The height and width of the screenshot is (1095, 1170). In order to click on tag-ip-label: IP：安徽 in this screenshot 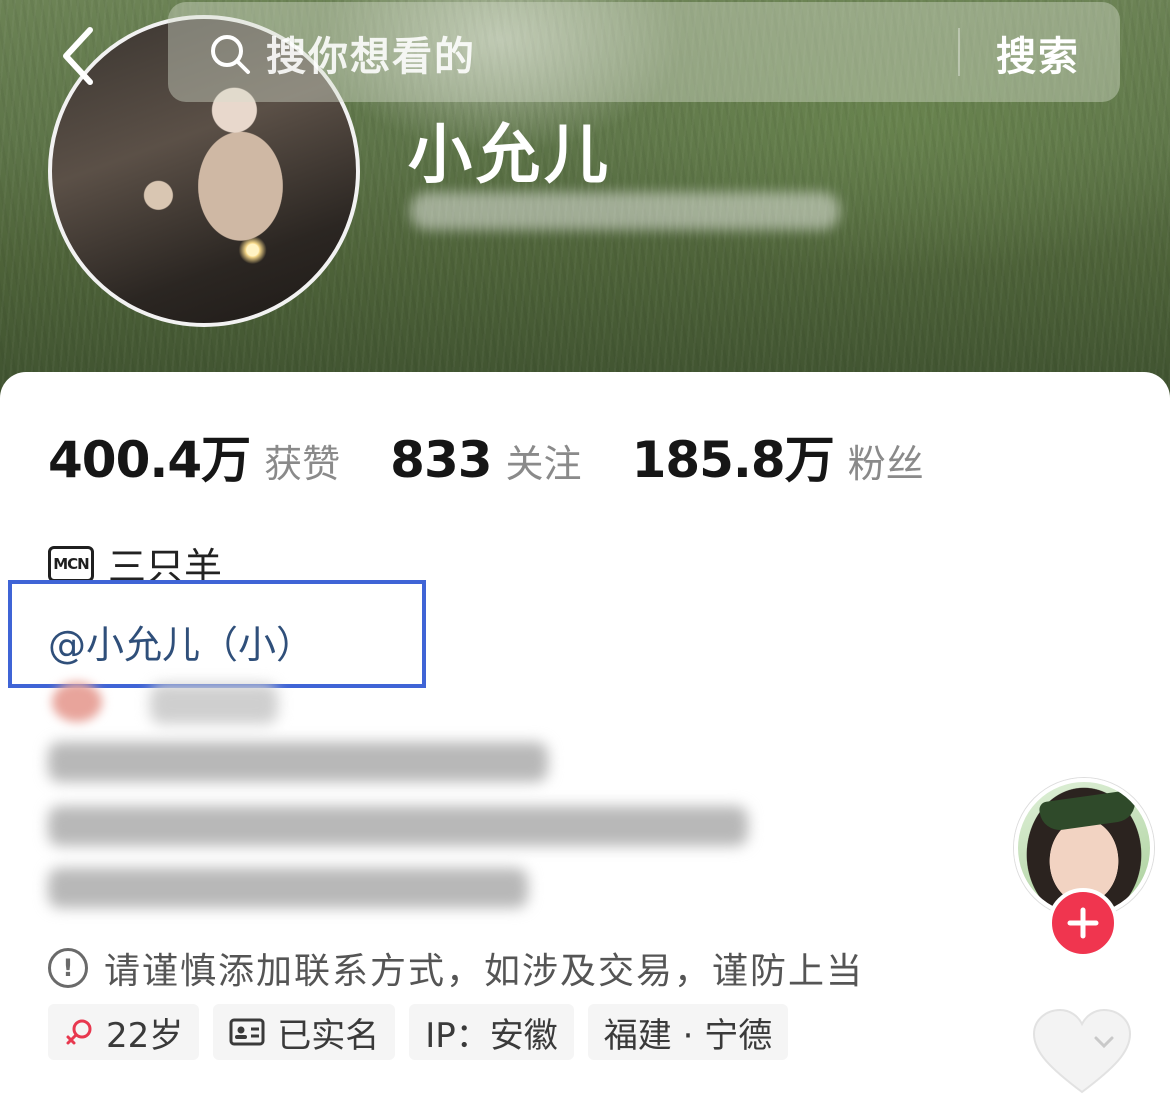, I will do `click(491, 1035)`.